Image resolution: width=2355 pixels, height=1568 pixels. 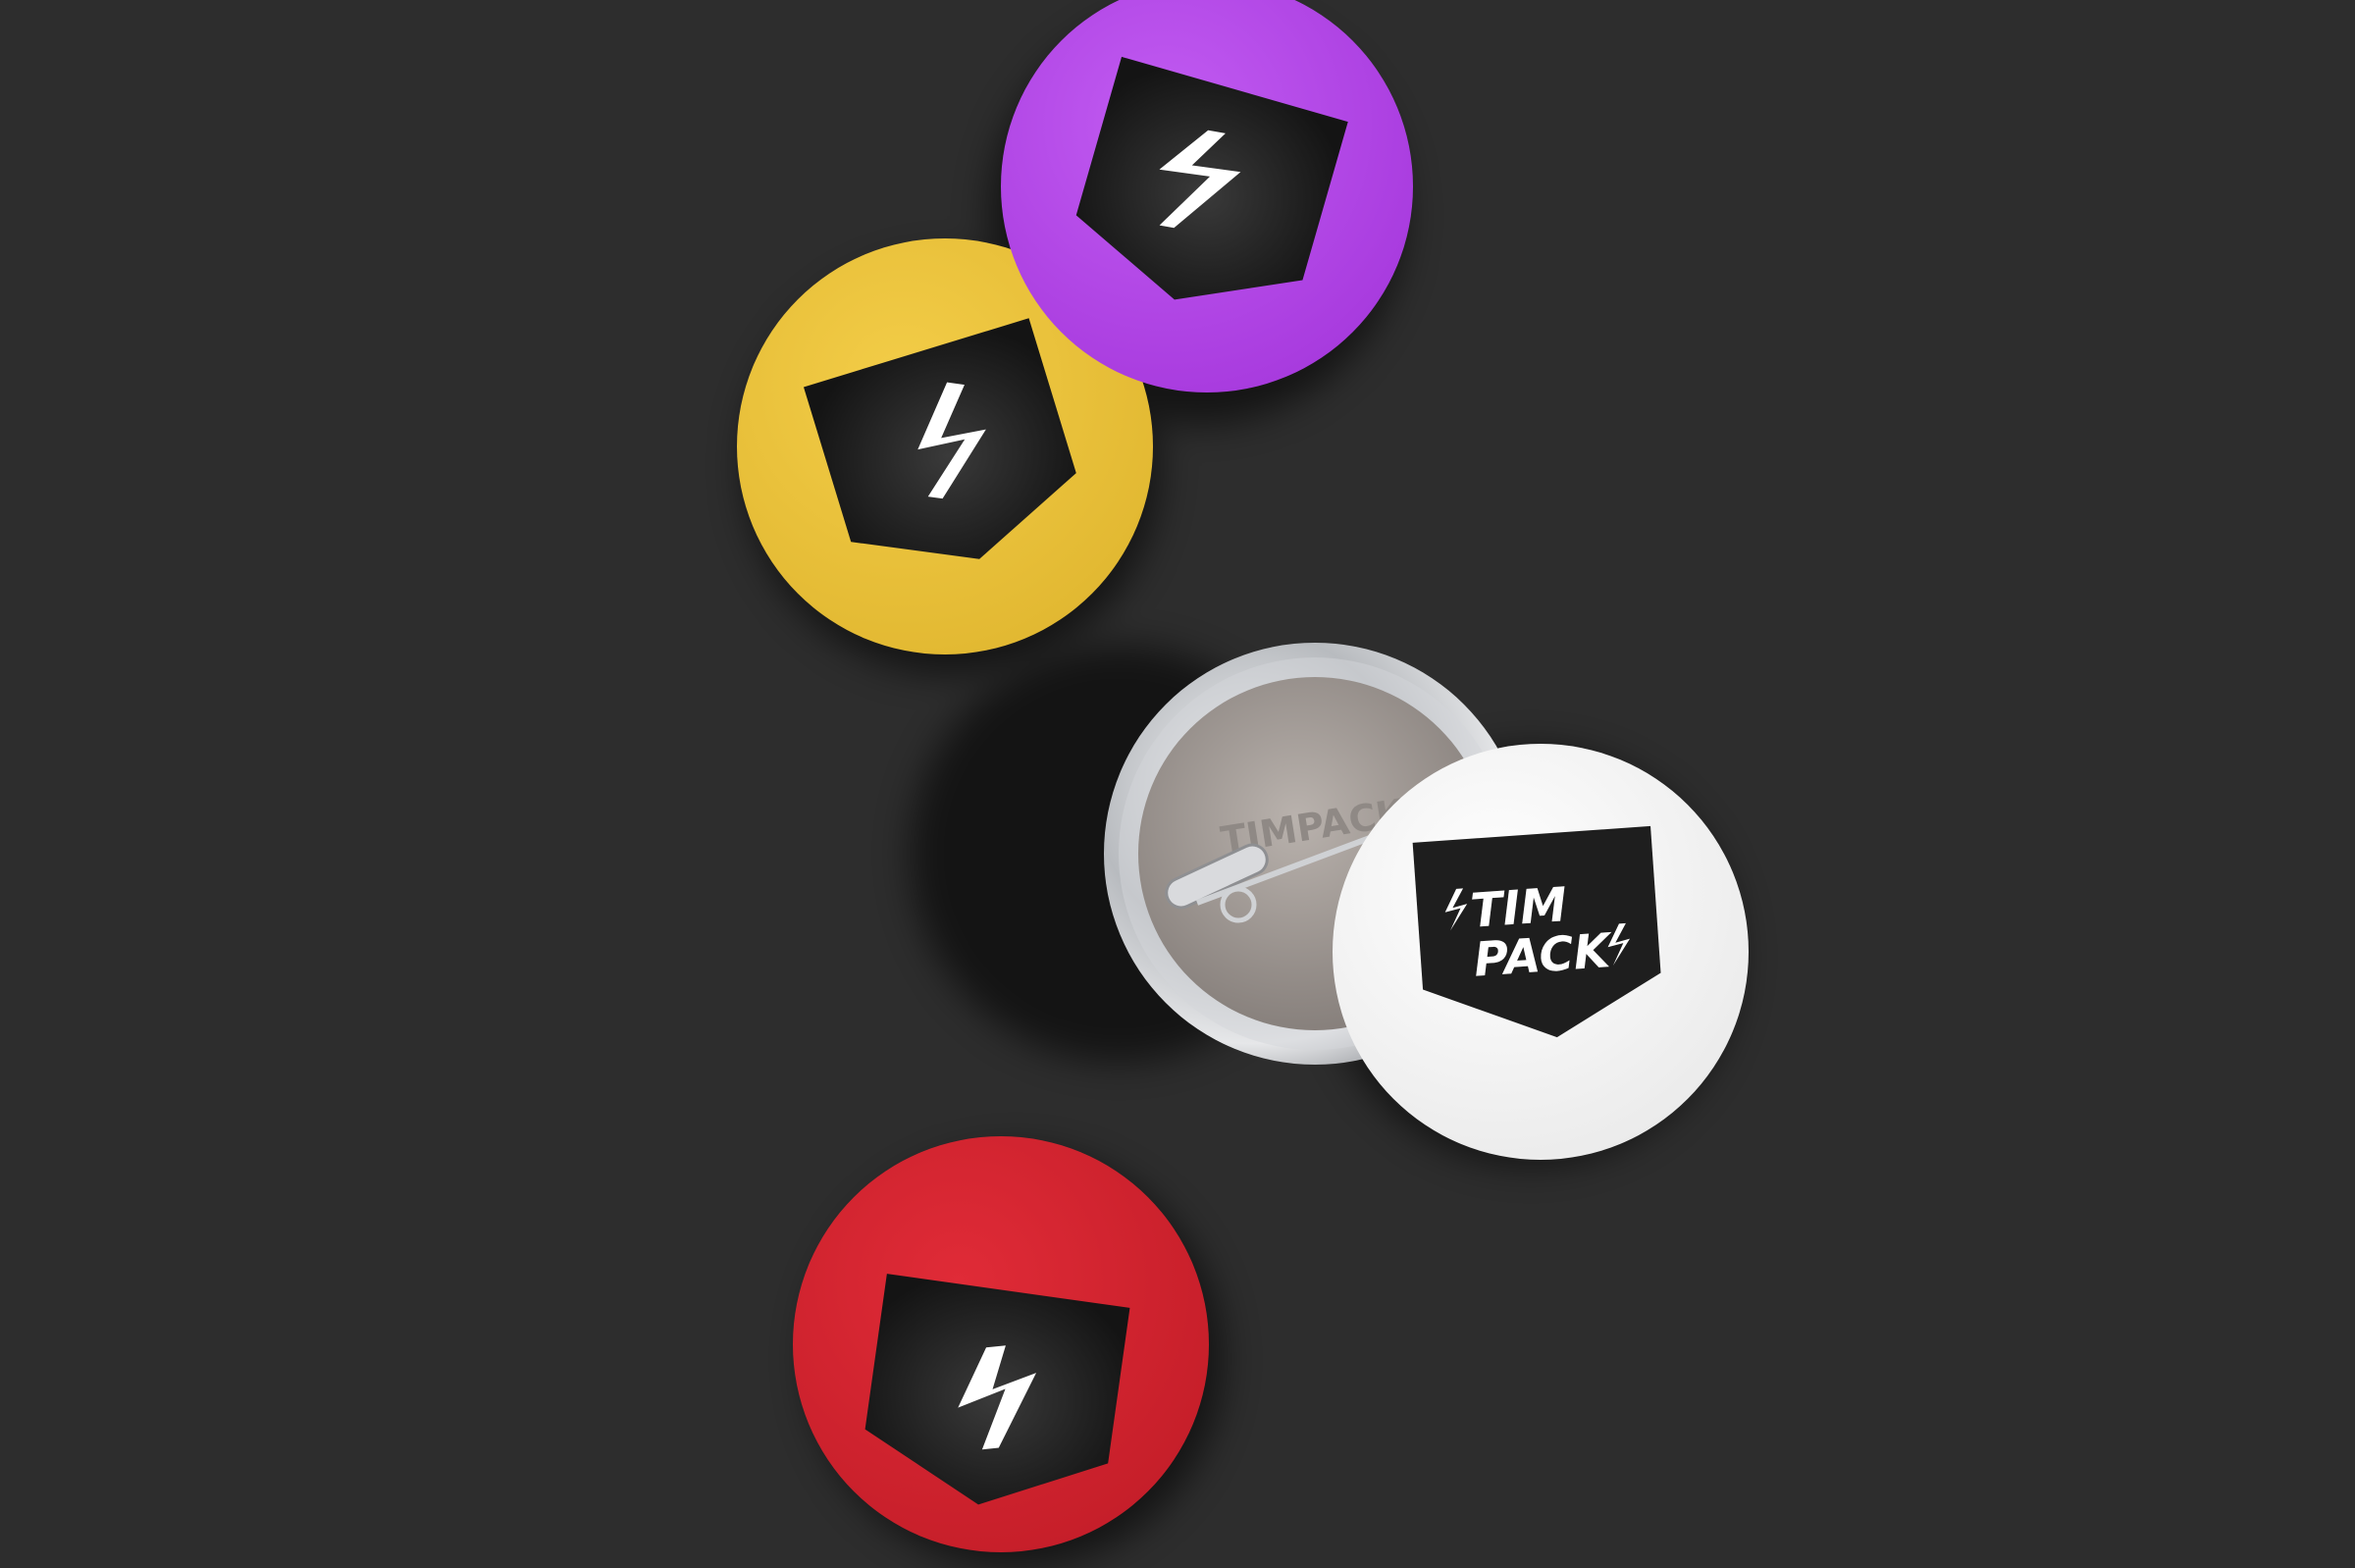 I want to click on white-pin-button: TIM PACK, so click(x=1541, y=952).